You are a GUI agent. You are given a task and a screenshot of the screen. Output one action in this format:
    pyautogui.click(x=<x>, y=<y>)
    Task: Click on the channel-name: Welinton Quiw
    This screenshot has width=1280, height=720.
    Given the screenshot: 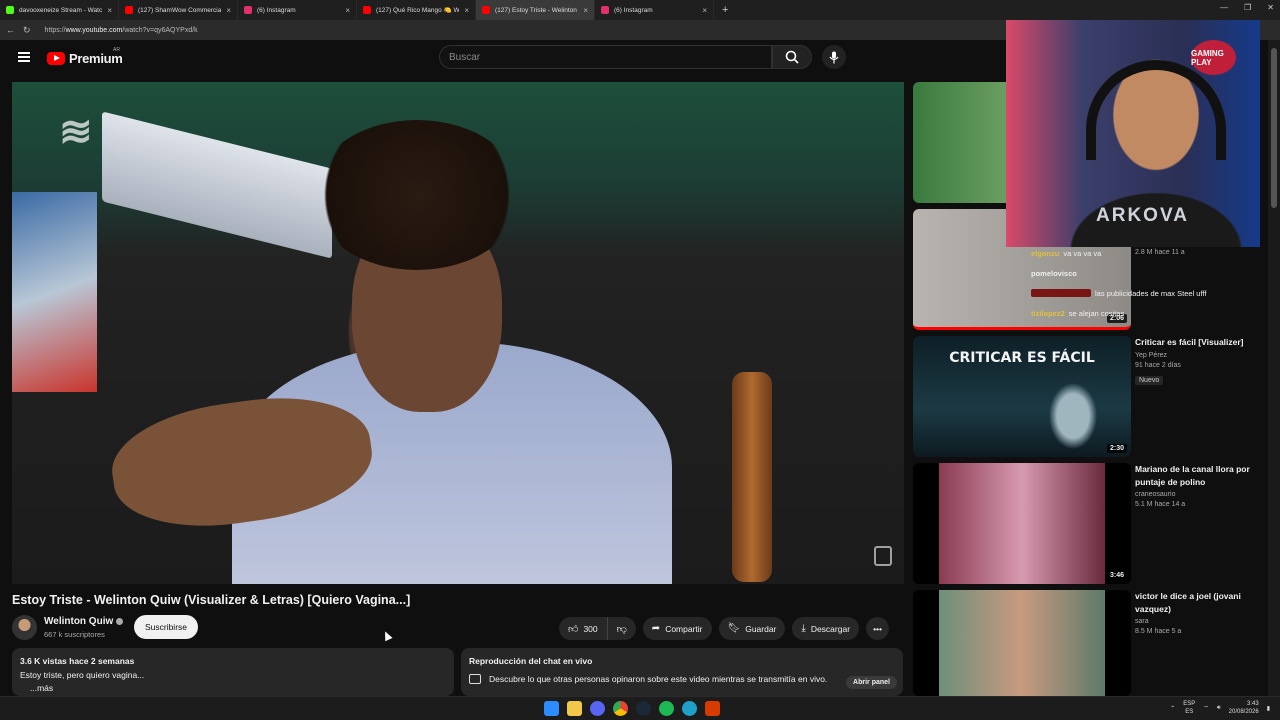 What is the action you would take?
    pyautogui.click(x=84, y=621)
    